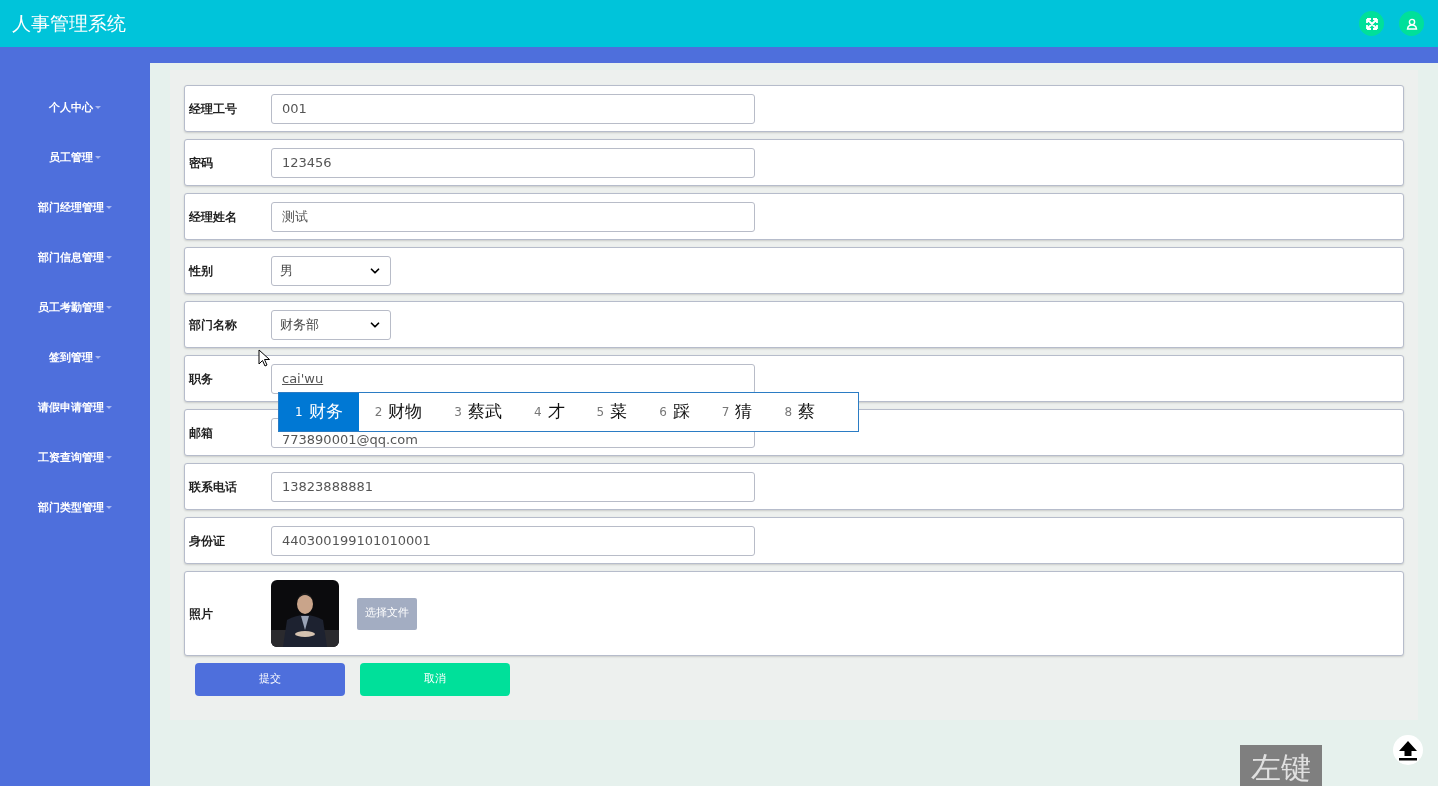 The image size is (1438, 786). I want to click on field-label: 部门名称, so click(213, 325).